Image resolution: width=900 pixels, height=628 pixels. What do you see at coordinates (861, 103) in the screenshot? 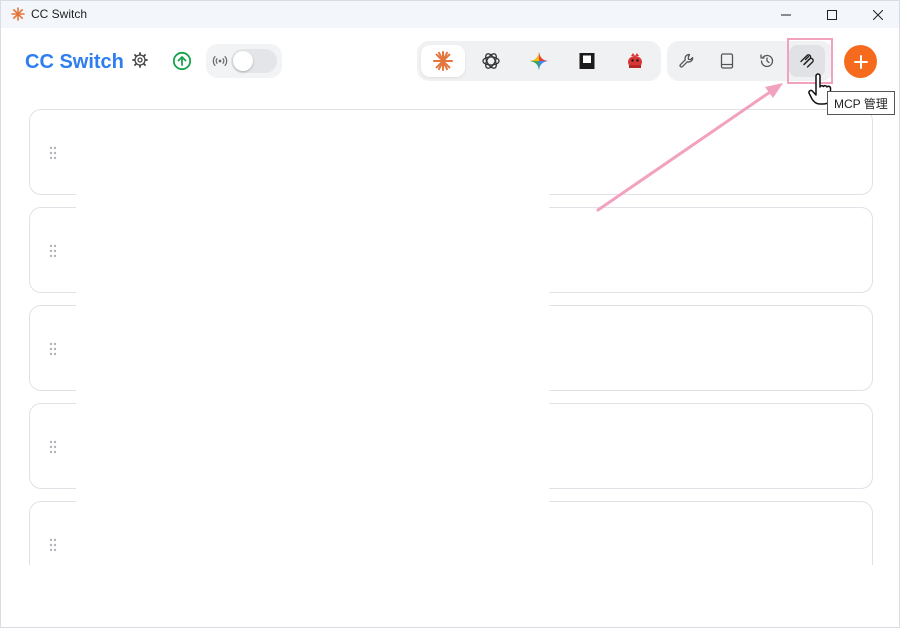
I see `mcp-tooltip: MCP 管理` at bounding box center [861, 103].